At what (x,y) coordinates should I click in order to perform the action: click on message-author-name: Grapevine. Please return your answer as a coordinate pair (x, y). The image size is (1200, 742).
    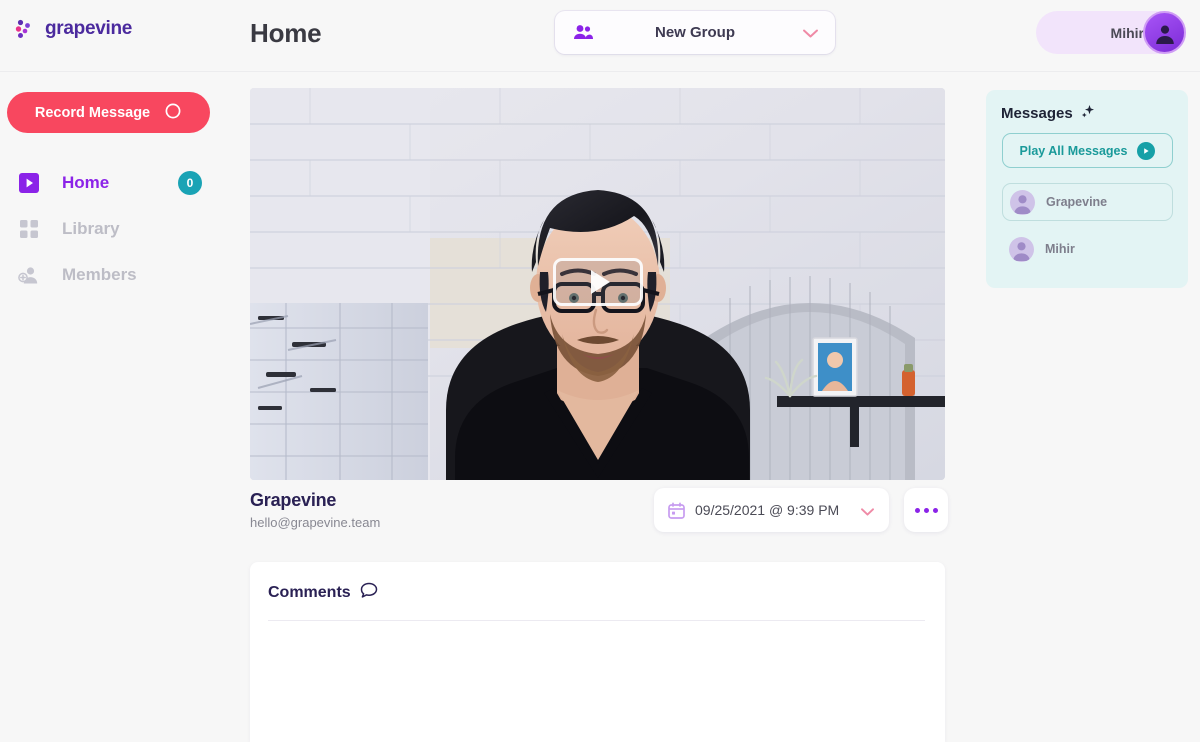
    Looking at the image, I should click on (293, 500).